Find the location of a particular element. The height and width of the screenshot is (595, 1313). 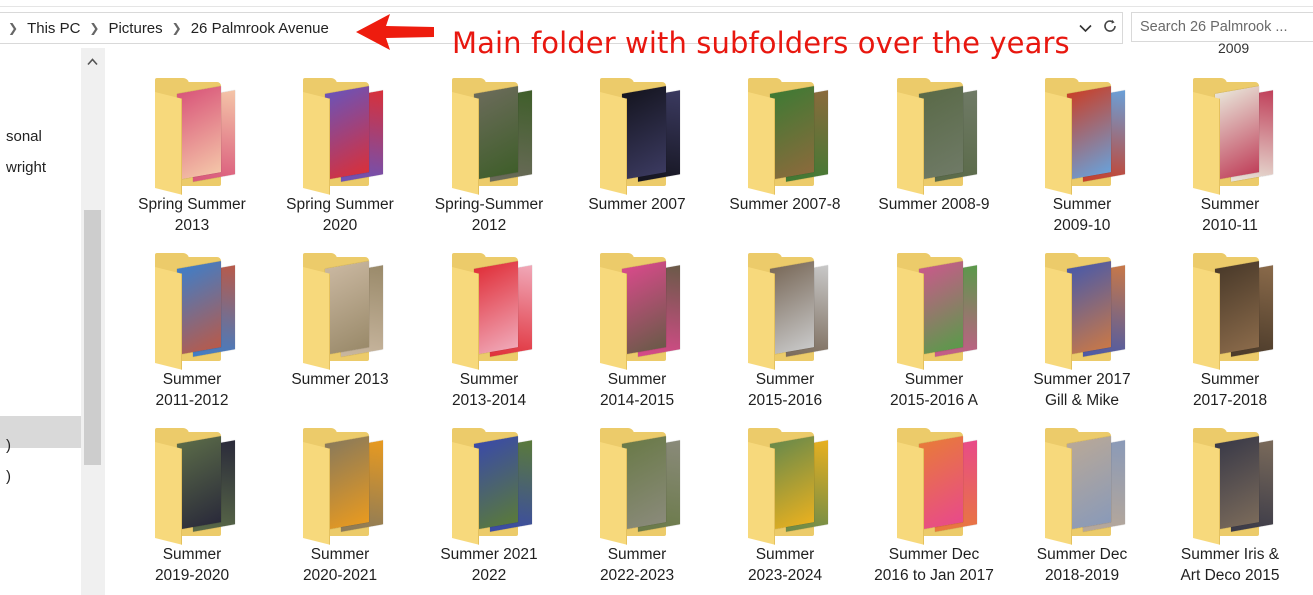

folder-item: Spring Summer 2013 is located at coordinates (192, 141).